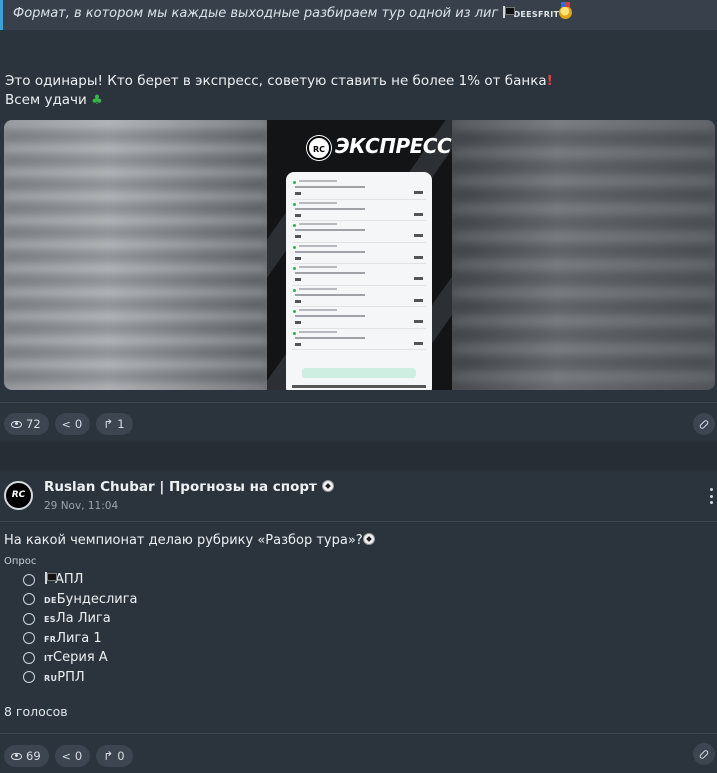 The image size is (717, 773). I want to click on bet-slip-screenshot: RC ЭКСПРЕСС, so click(359, 255).